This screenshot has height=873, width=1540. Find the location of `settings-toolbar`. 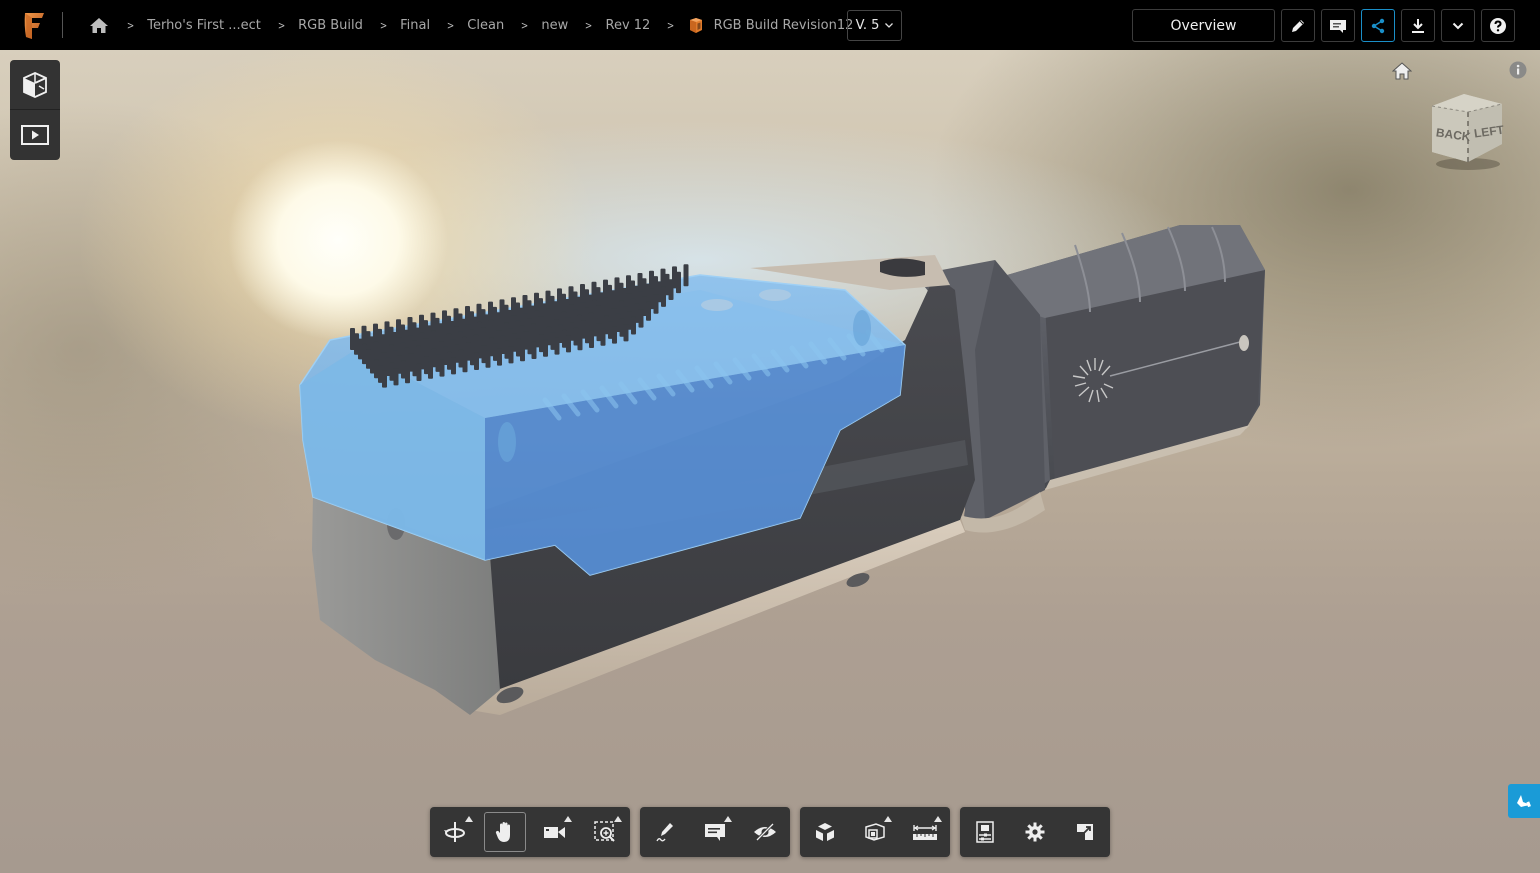

settings-toolbar is located at coordinates (1035, 832).